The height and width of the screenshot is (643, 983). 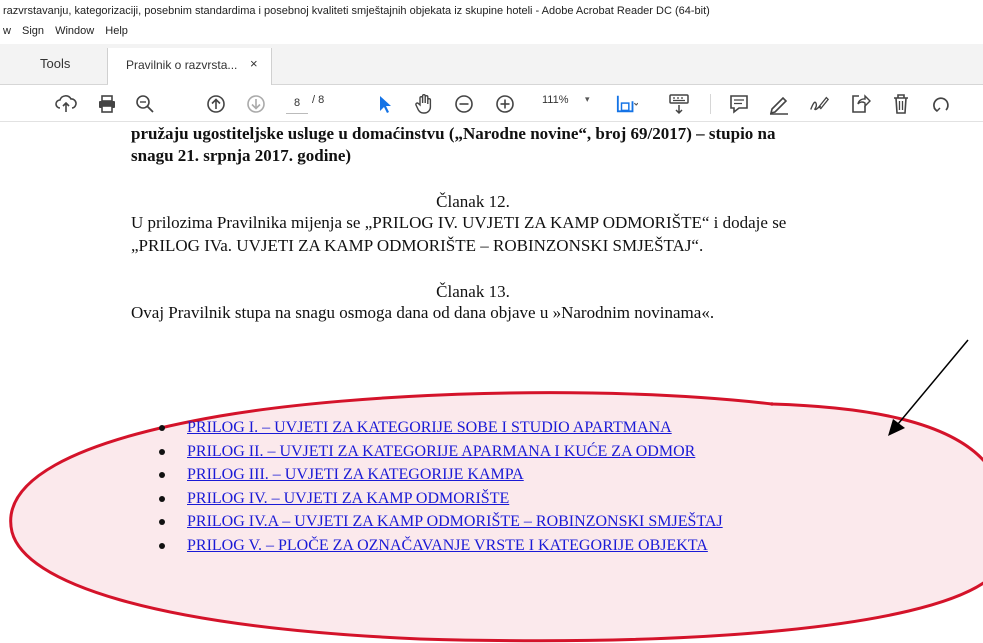 What do you see at coordinates (587, 99) in the screenshot?
I see `chevron-down-icon: ▾` at bounding box center [587, 99].